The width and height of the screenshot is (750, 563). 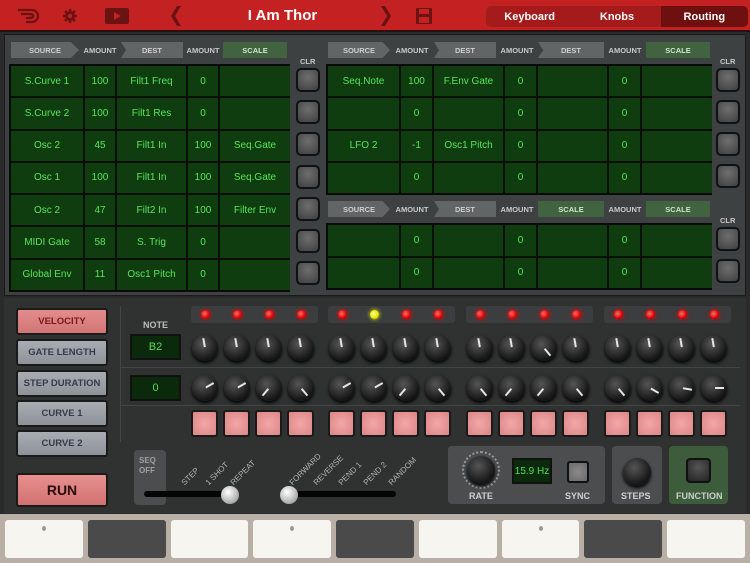 I want to click on routing-cell: S.Curve 1, so click(x=47, y=81).